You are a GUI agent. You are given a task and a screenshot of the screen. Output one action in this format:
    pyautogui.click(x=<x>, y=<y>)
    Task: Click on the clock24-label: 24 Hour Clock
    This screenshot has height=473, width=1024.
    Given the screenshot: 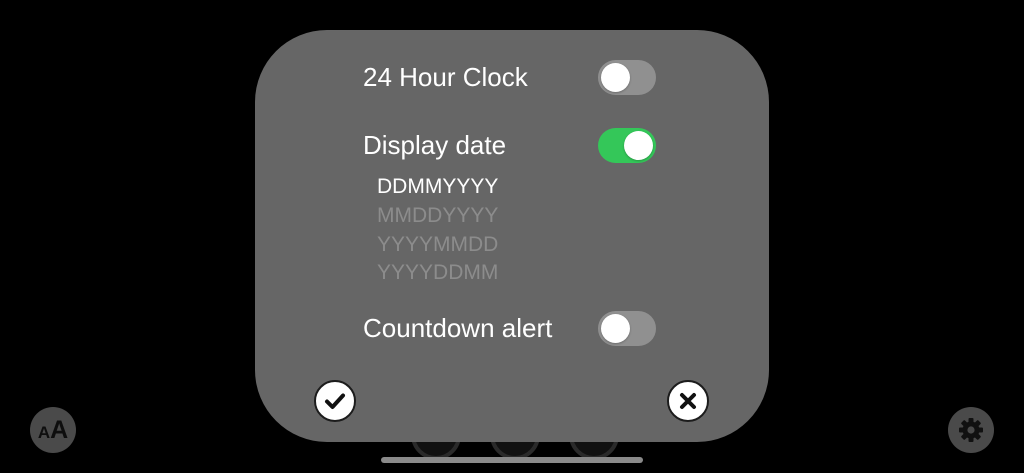 What is the action you would take?
    pyautogui.click(x=445, y=77)
    